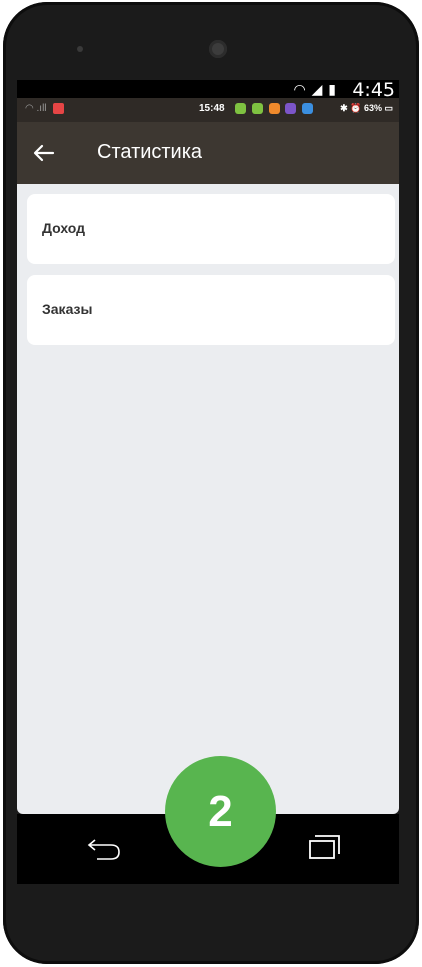  Describe the element at coordinates (211, 229) in the screenshot. I see `menu-item-income: Доход` at that location.